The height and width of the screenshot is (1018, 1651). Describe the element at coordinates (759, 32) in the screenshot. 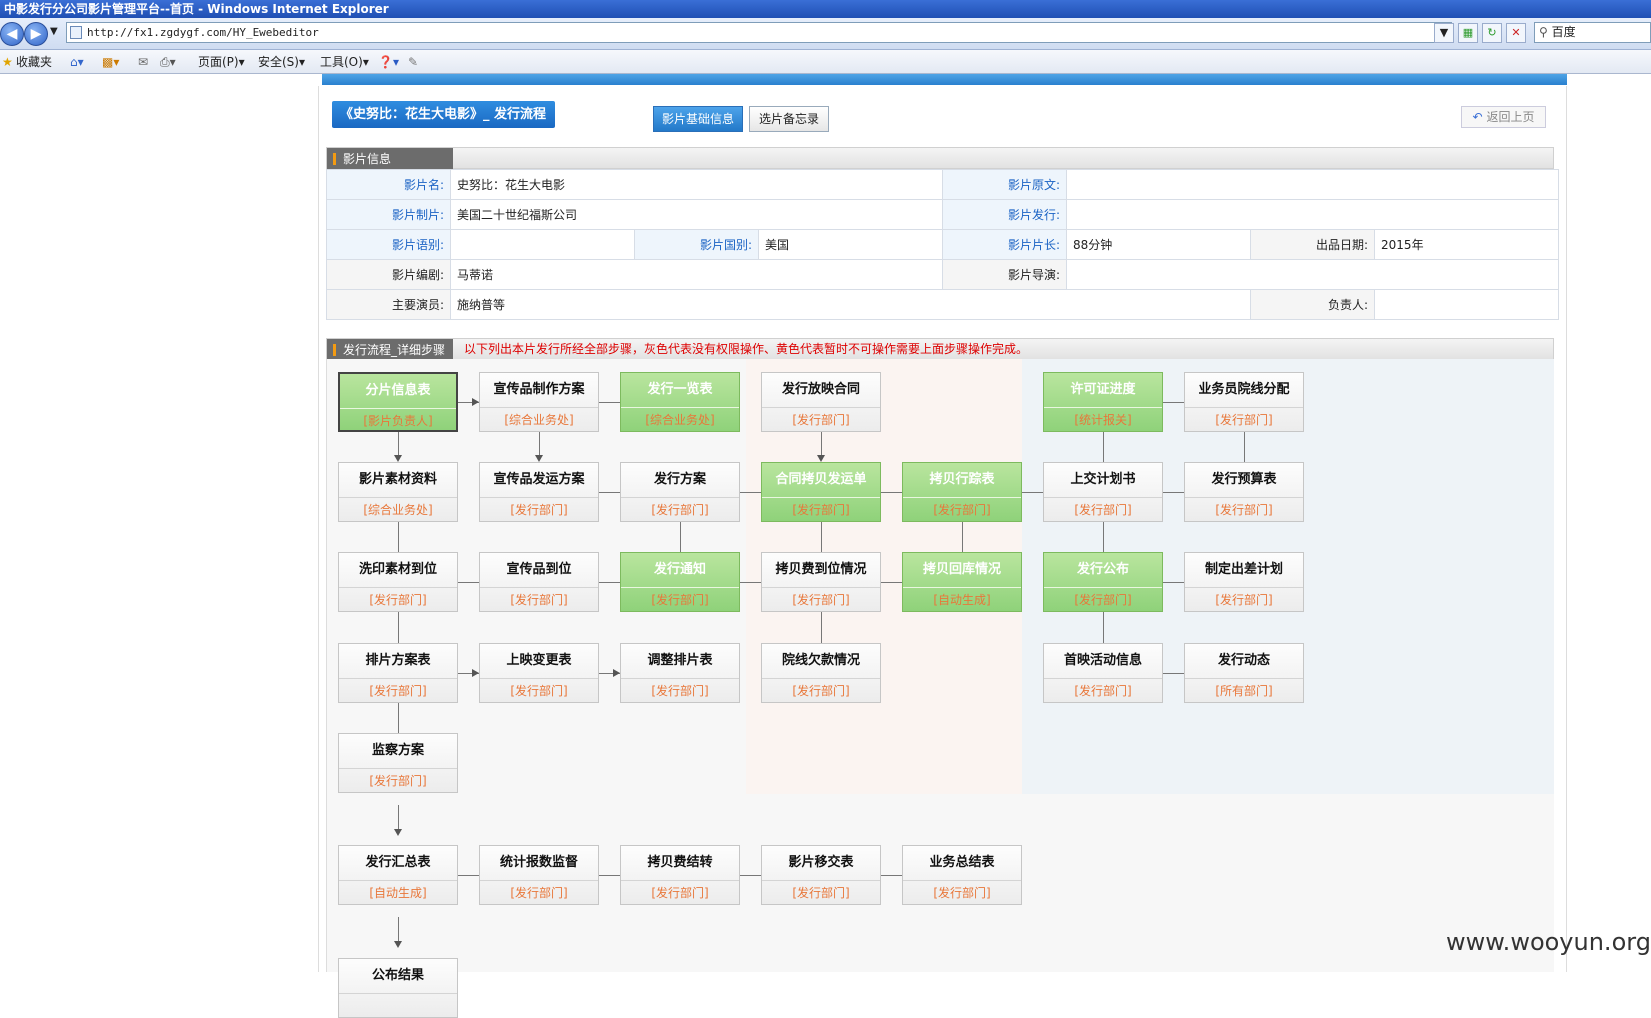

I see `url-input: http://fx1.zgdygf.com/HY_Ewebeditor` at that location.